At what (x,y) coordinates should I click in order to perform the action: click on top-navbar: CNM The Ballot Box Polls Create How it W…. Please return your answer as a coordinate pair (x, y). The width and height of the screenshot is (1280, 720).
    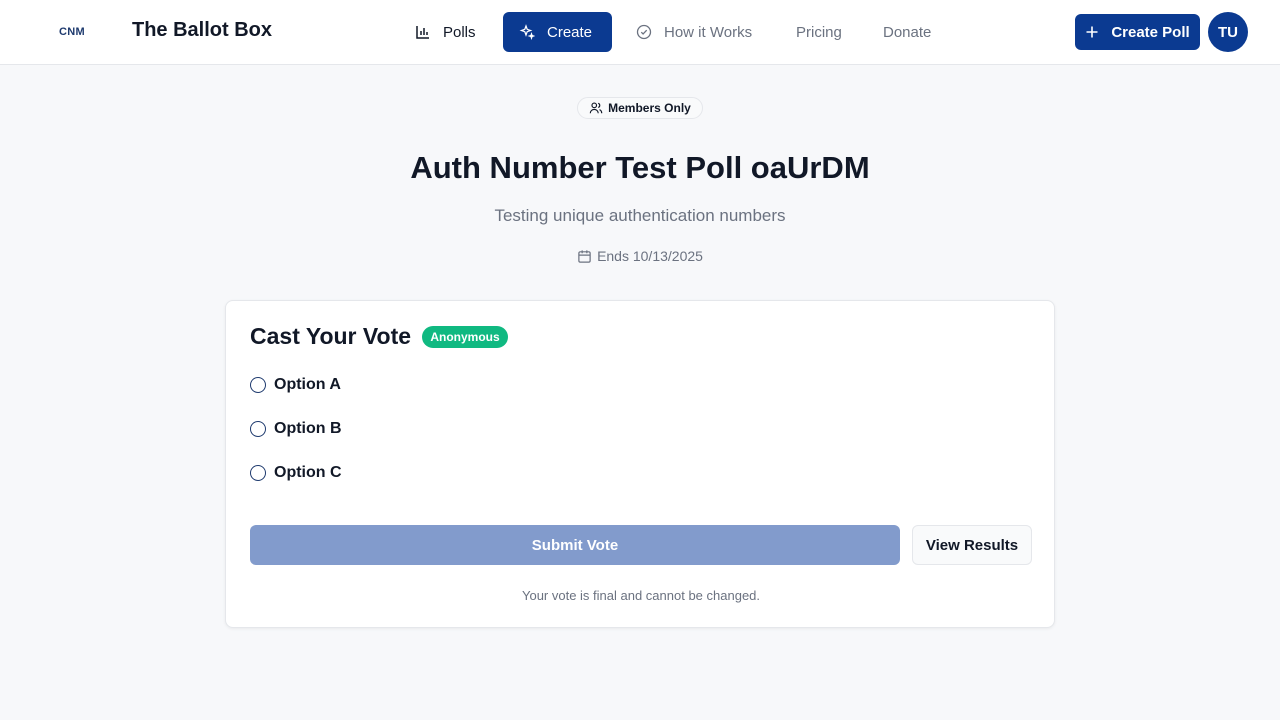
    Looking at the image, I should click on (640, 32).